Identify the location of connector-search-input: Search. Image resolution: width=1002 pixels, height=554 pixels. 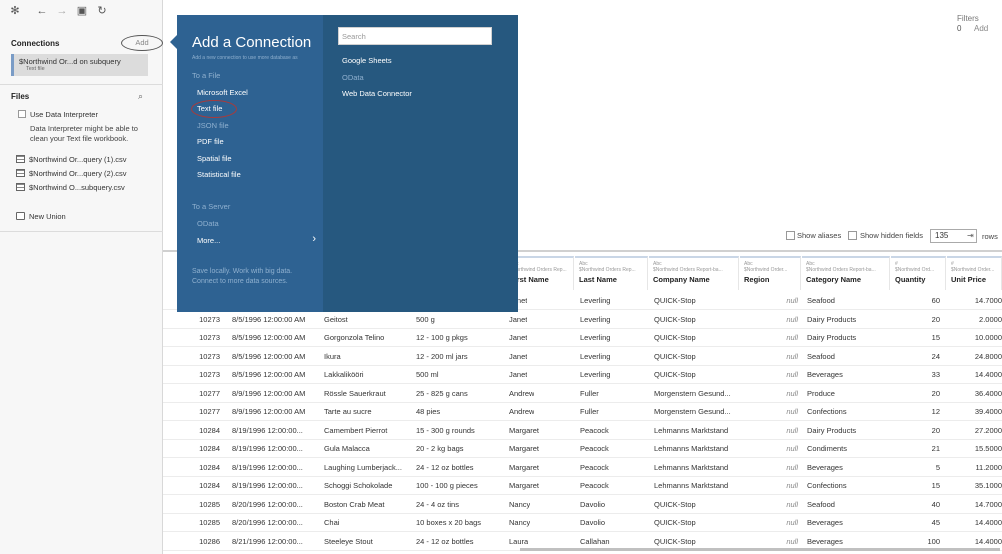
(415, 36).